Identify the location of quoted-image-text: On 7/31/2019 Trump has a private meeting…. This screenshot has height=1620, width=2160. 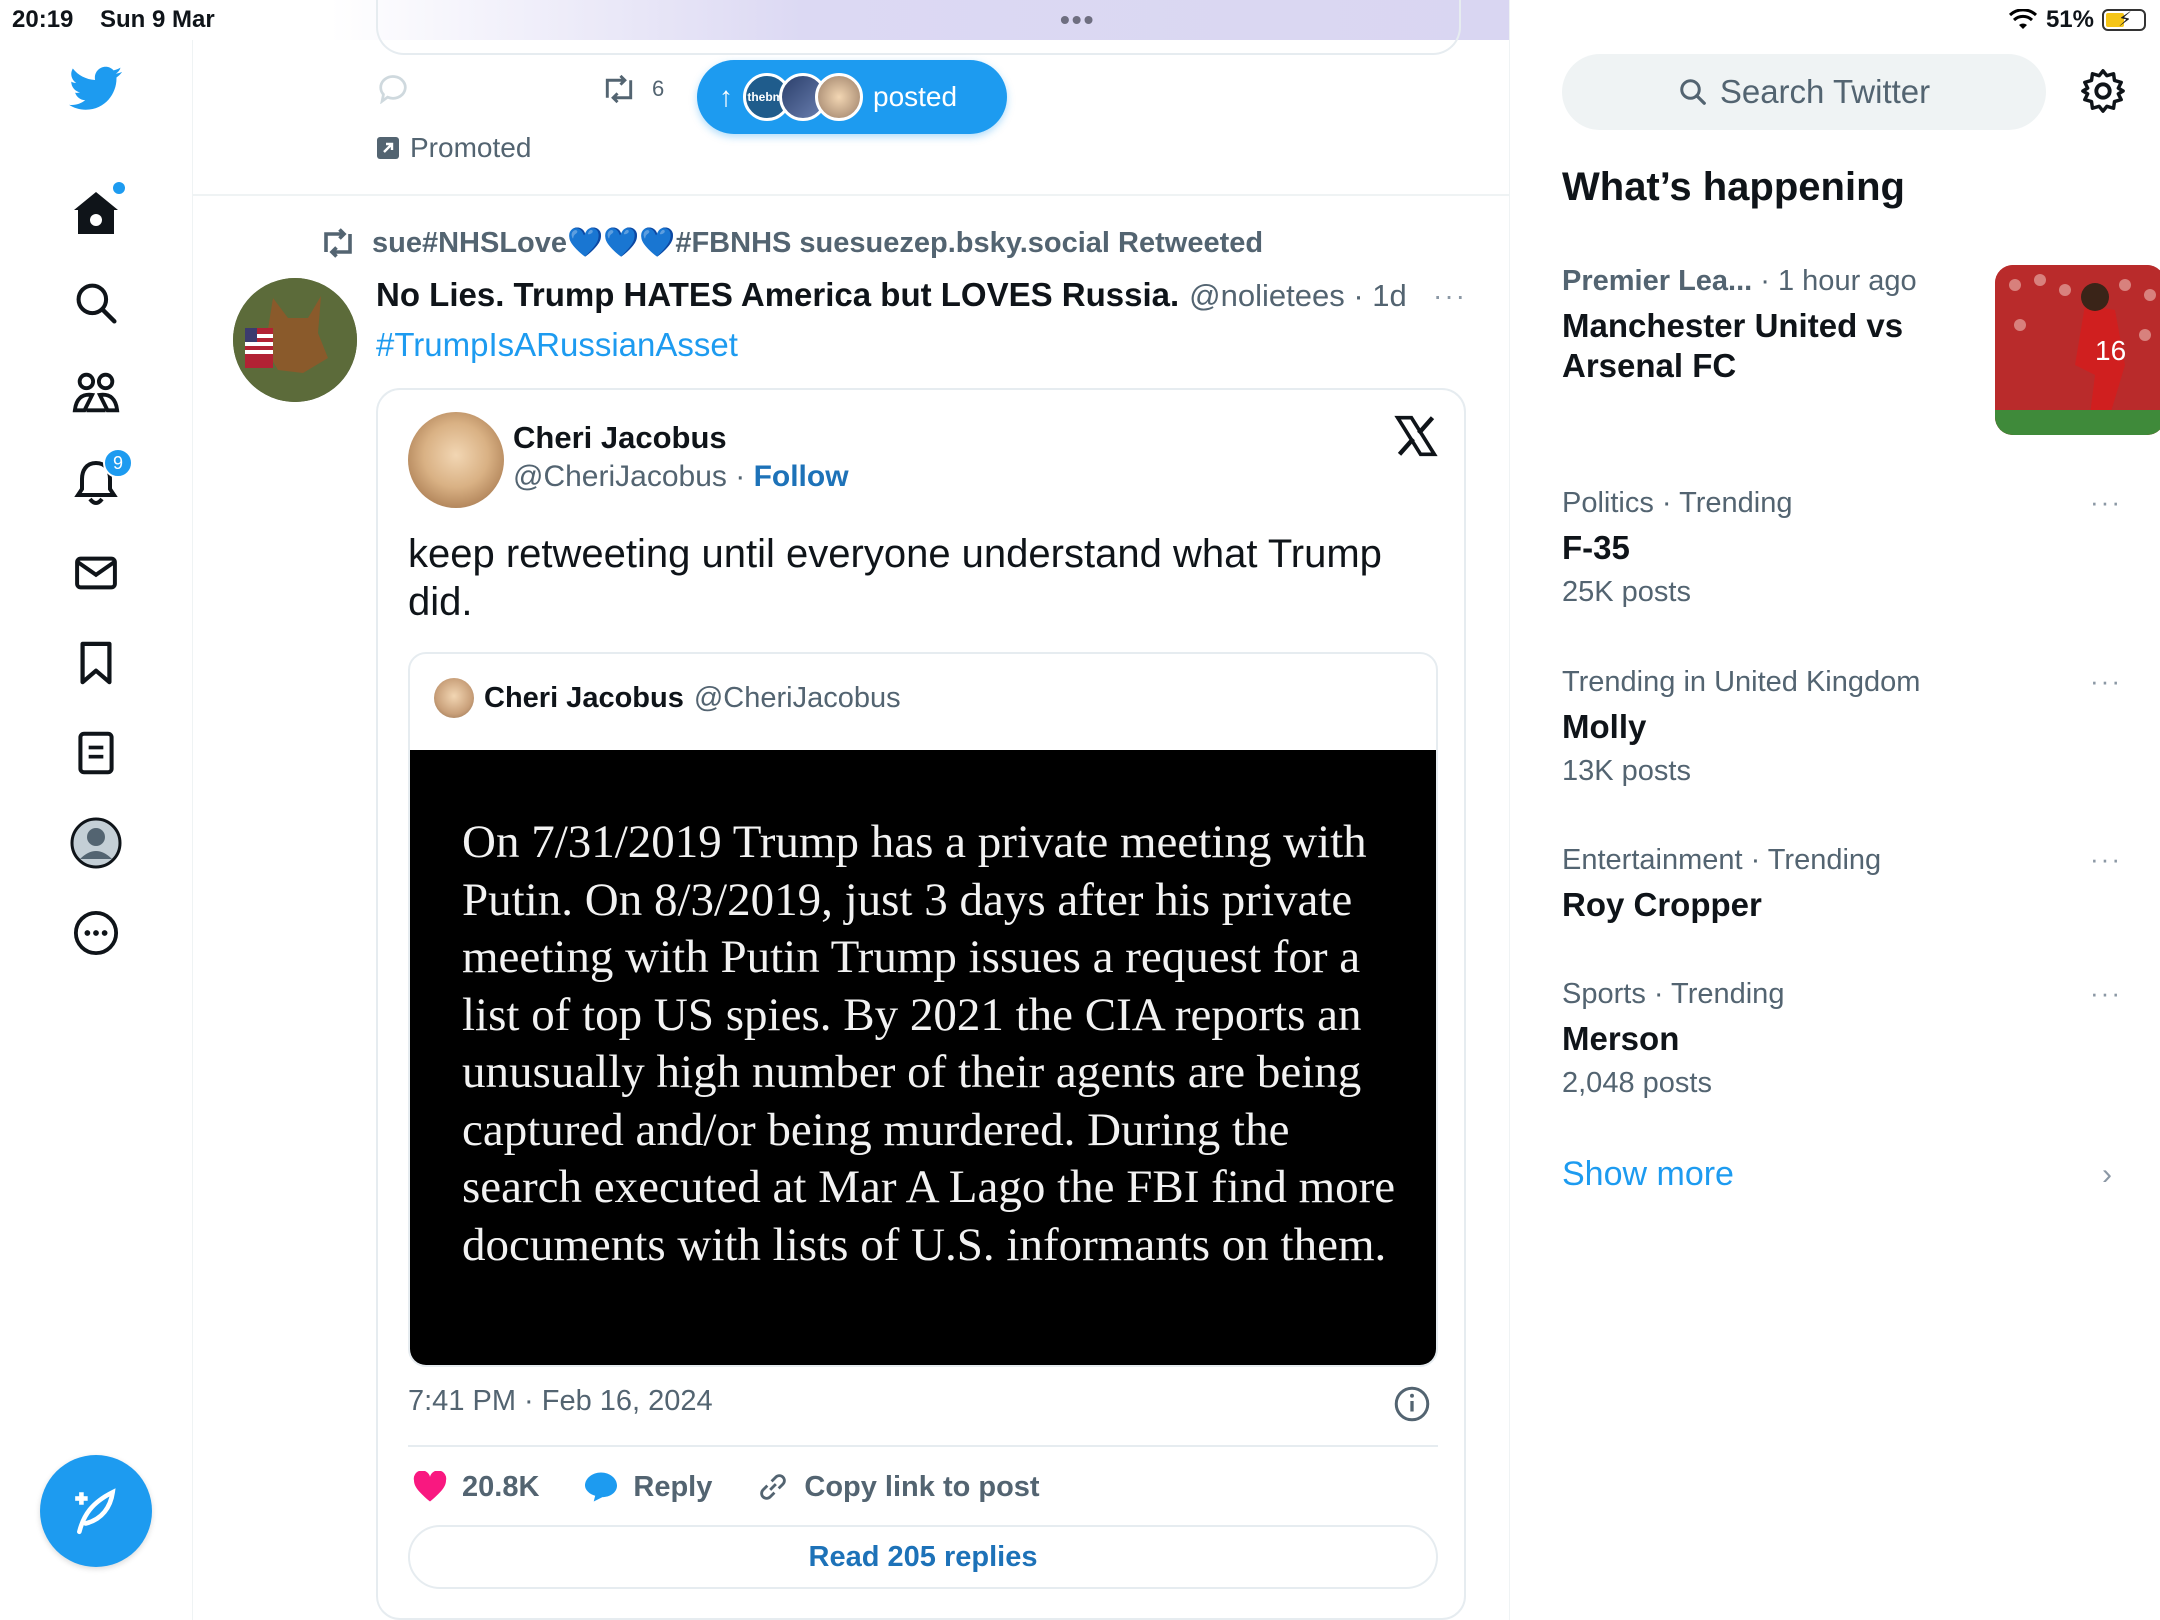
(929, 1043).